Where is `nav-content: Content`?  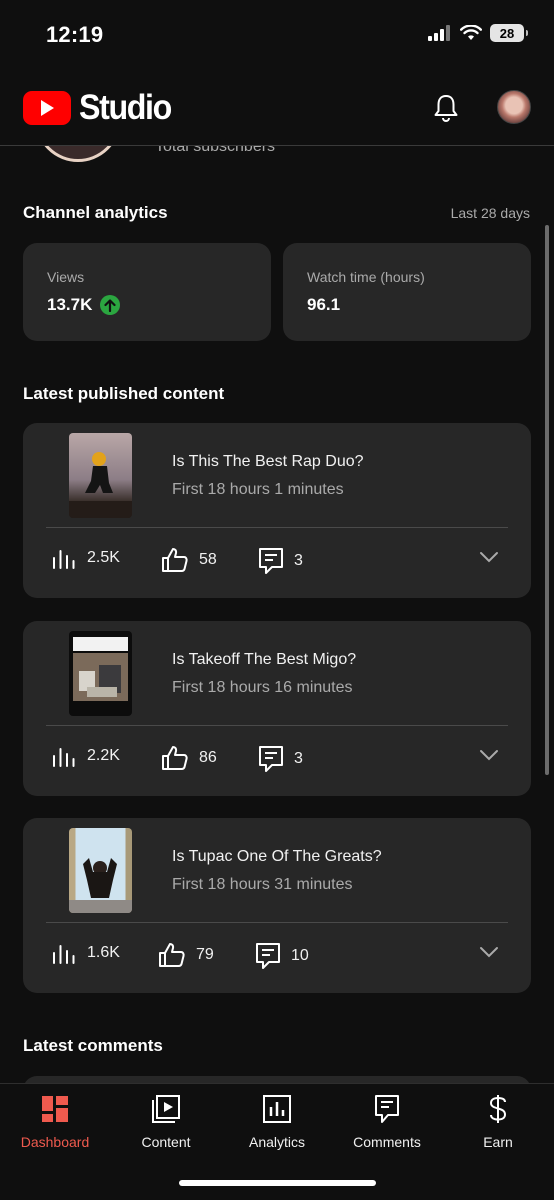 nav-content: Content is located at coordinates (166, 1122).